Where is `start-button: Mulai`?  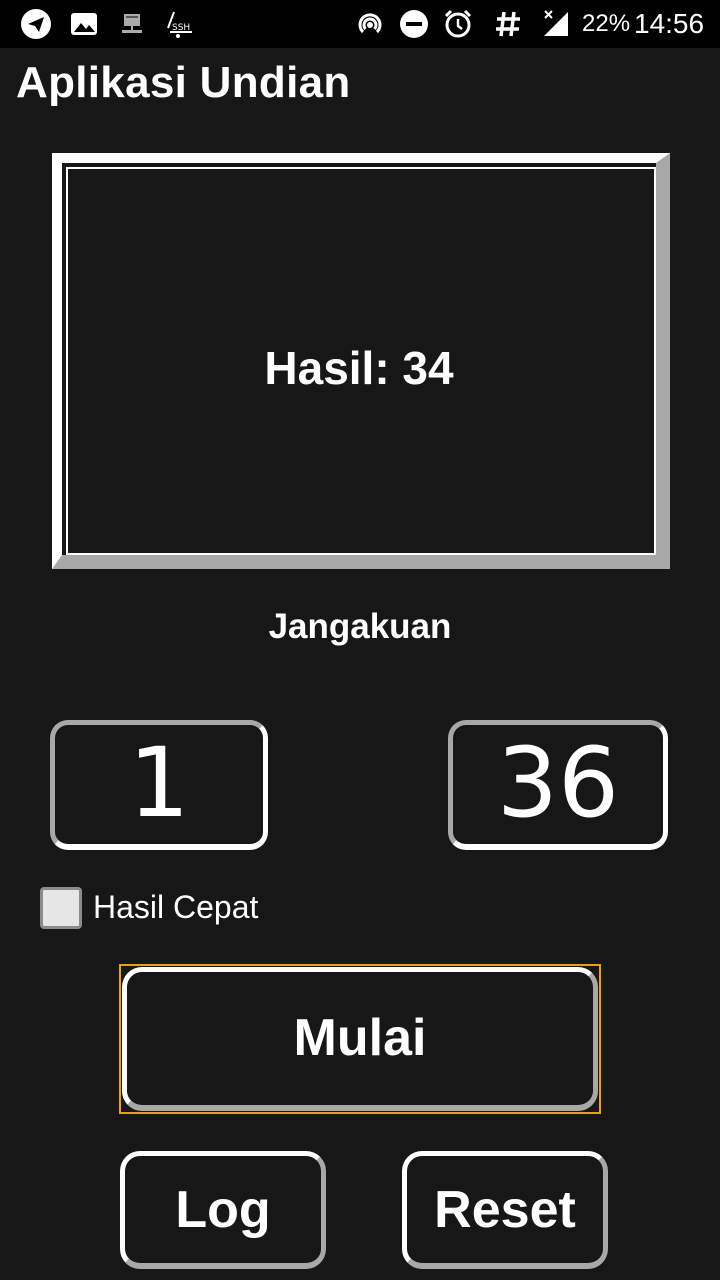
start-button: Mulai is located at coordinates (360, 1039).